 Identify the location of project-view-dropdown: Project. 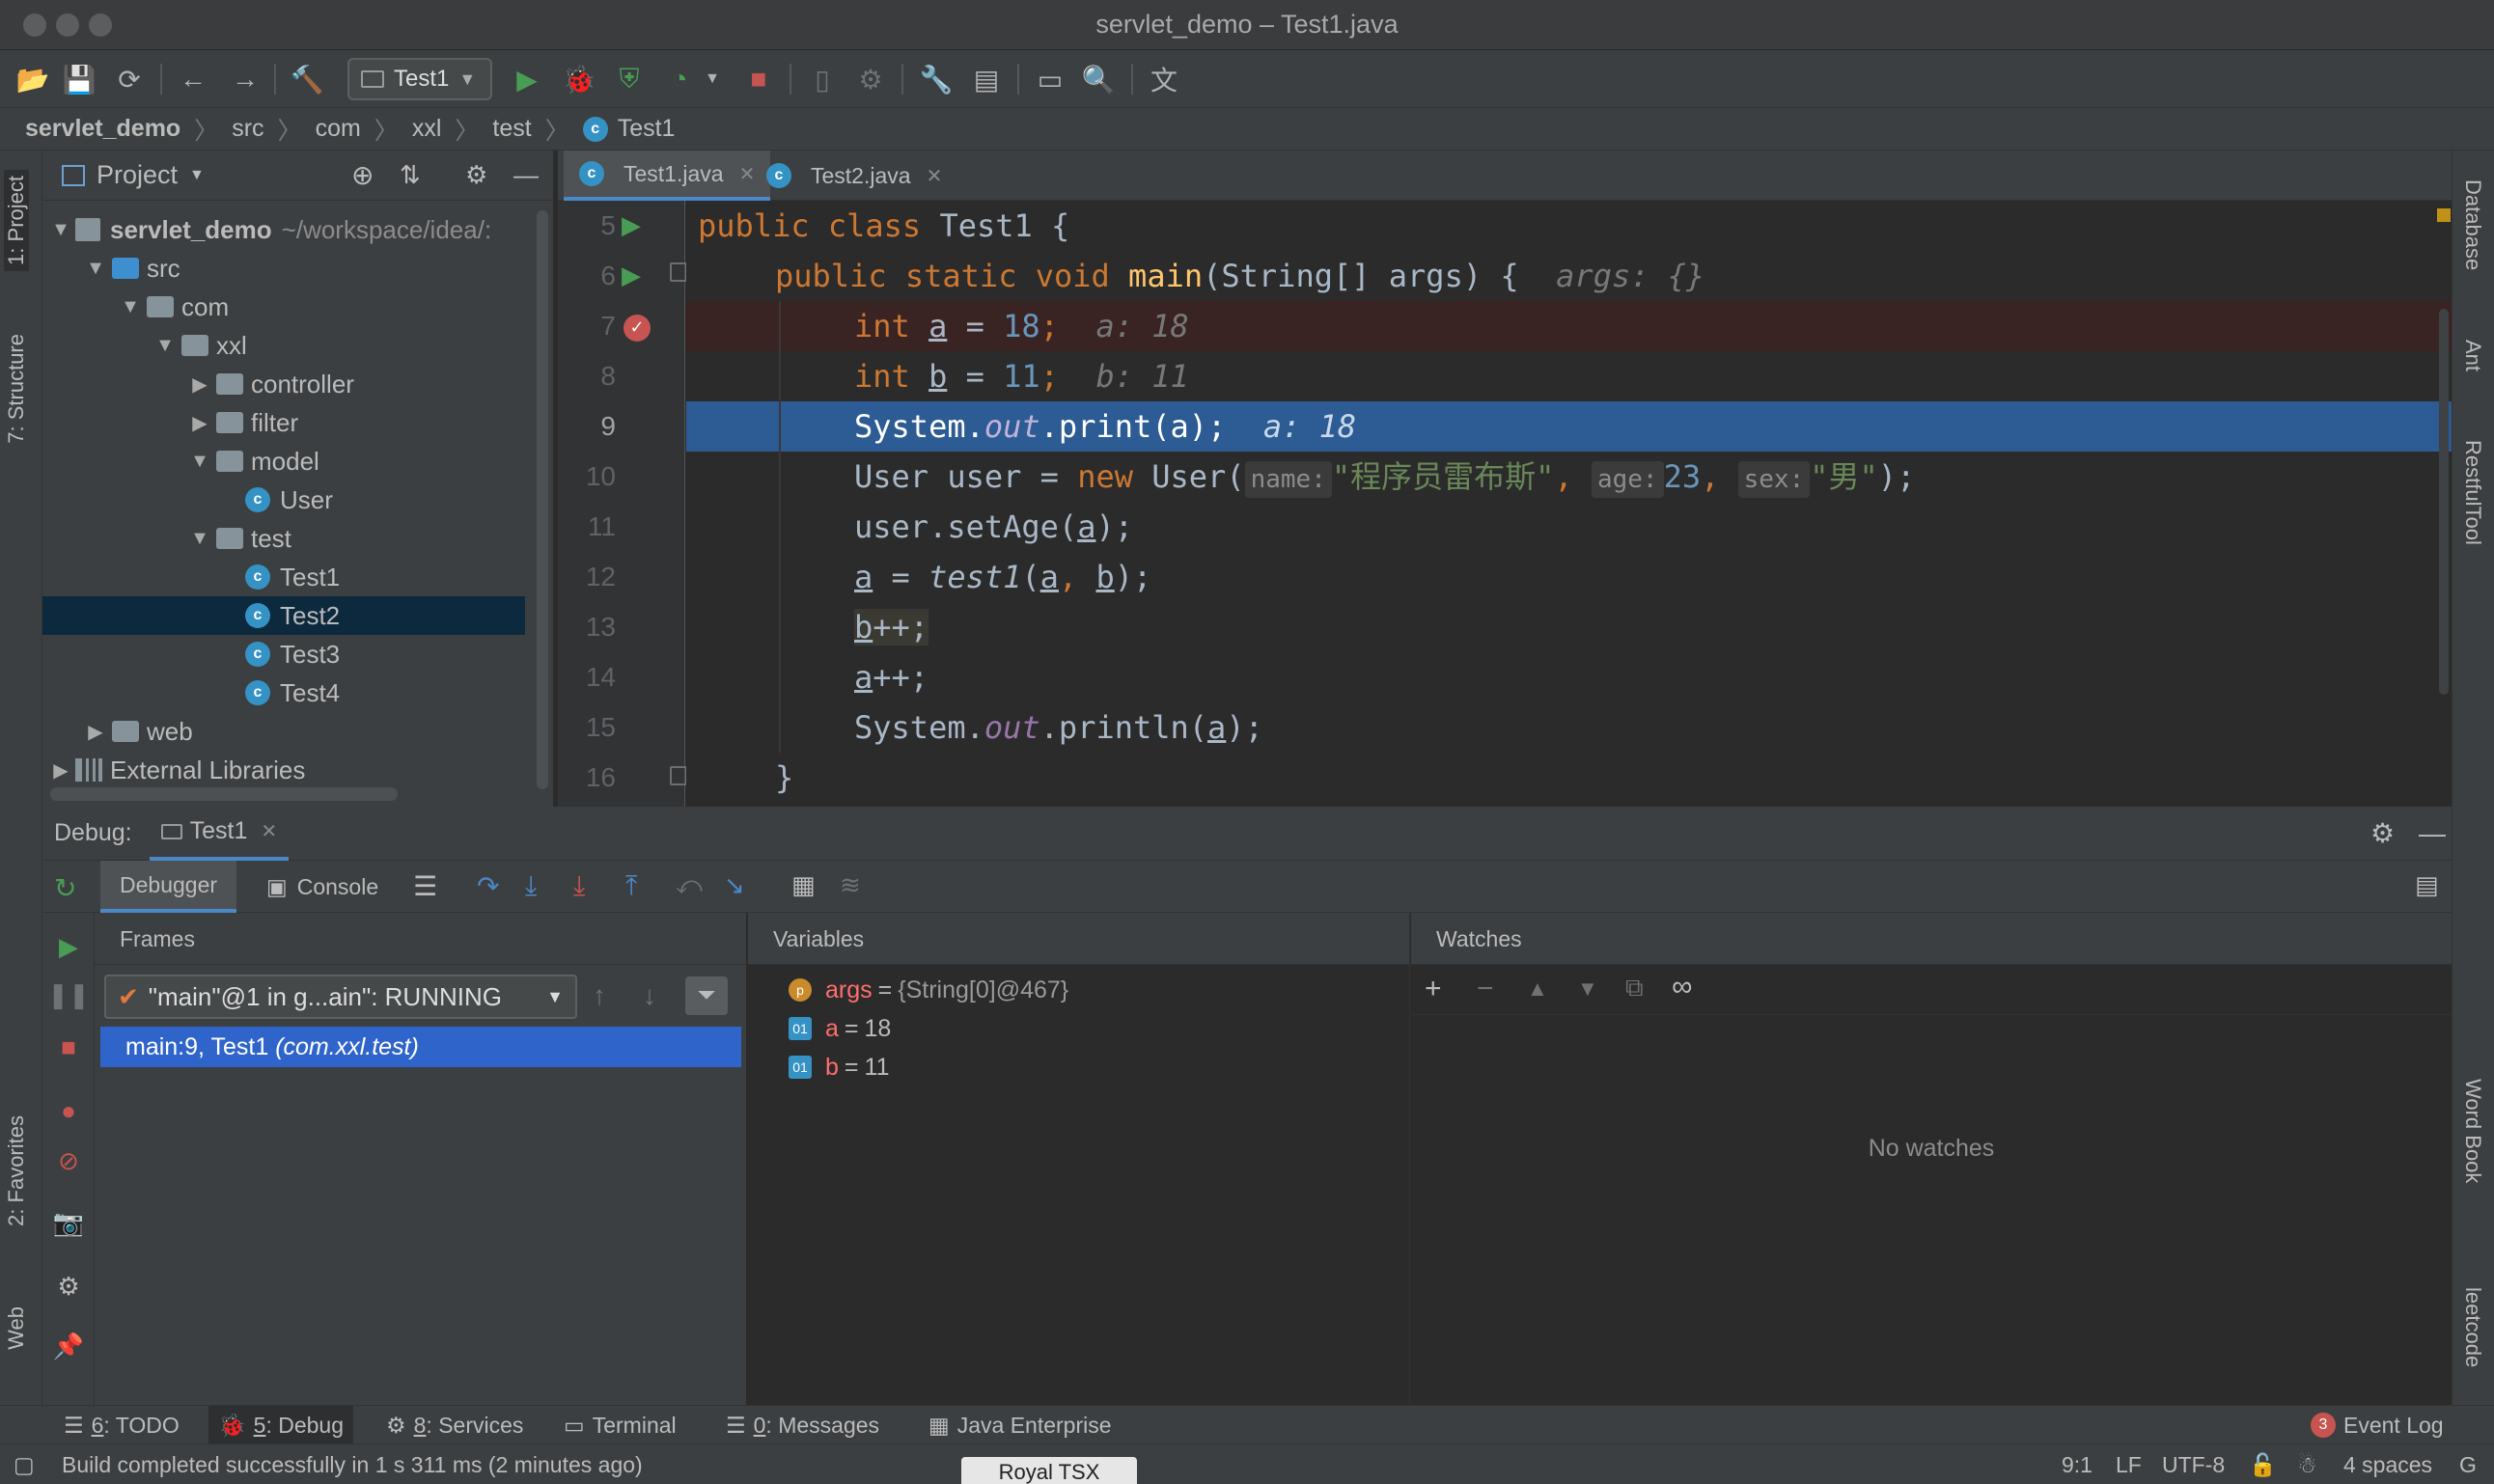
(137, 175).